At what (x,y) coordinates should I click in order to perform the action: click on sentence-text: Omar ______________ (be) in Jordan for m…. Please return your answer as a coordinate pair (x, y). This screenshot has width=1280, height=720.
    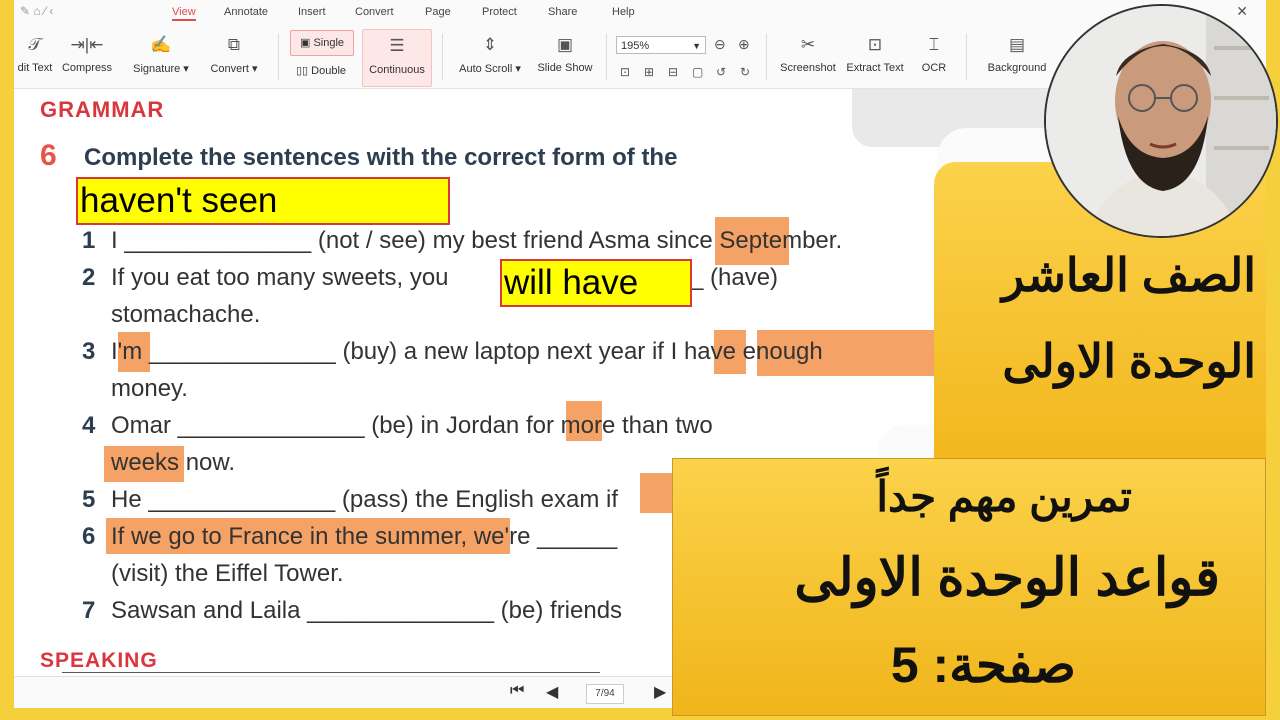
    Looking at the image, I should click on (412, 425).